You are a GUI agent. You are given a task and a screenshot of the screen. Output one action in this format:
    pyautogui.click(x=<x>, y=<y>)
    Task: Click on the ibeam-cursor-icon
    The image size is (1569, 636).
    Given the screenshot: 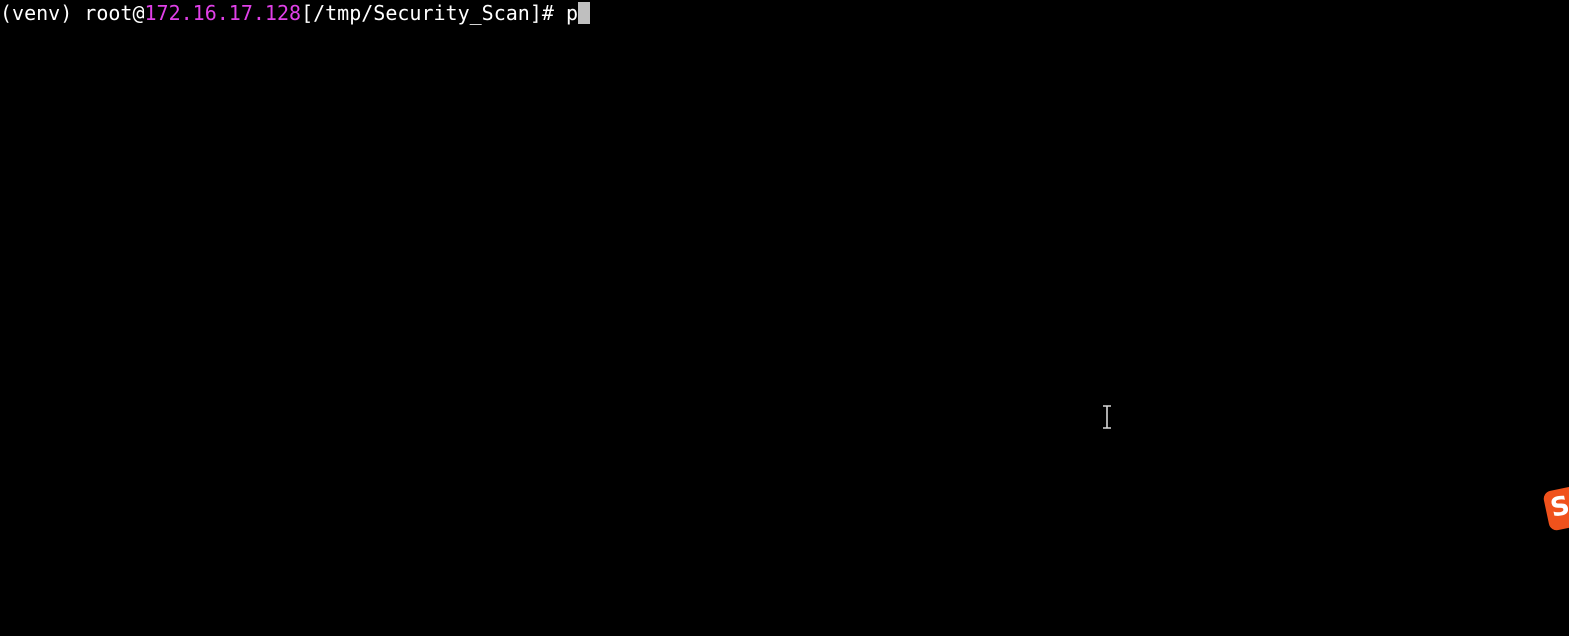 What is the action you would take?
    pyautogui.click(x=1107, y=417)
    